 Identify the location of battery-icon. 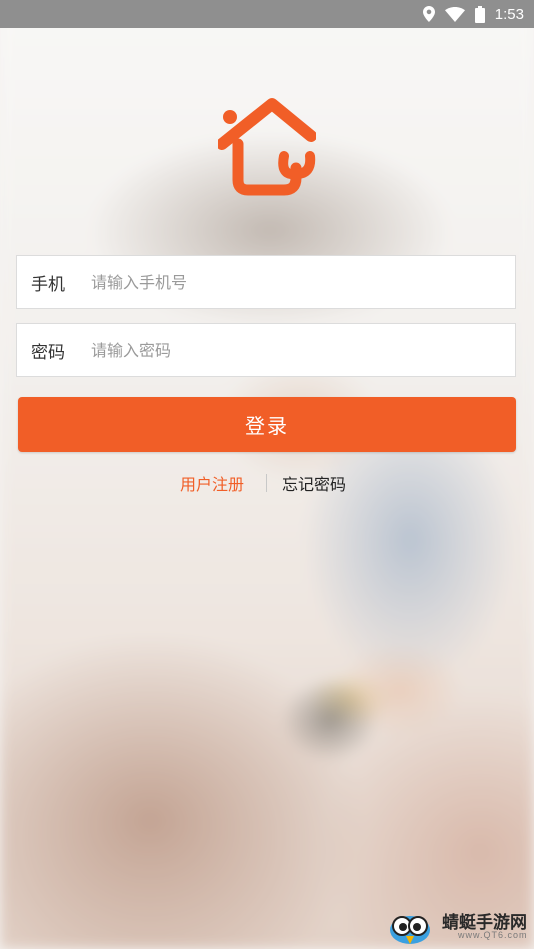
(479, 14).